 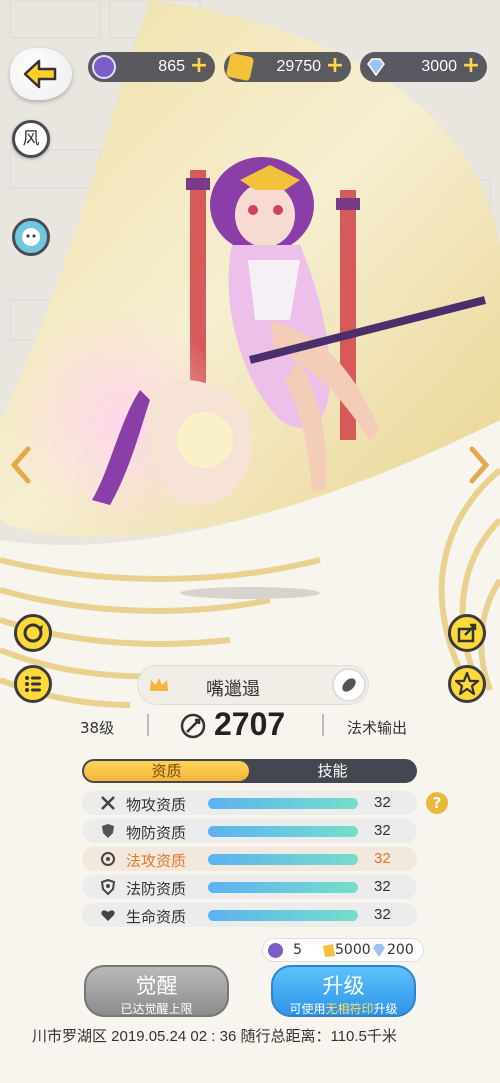 I want to click on rename-button, so click(x=349, y=685).